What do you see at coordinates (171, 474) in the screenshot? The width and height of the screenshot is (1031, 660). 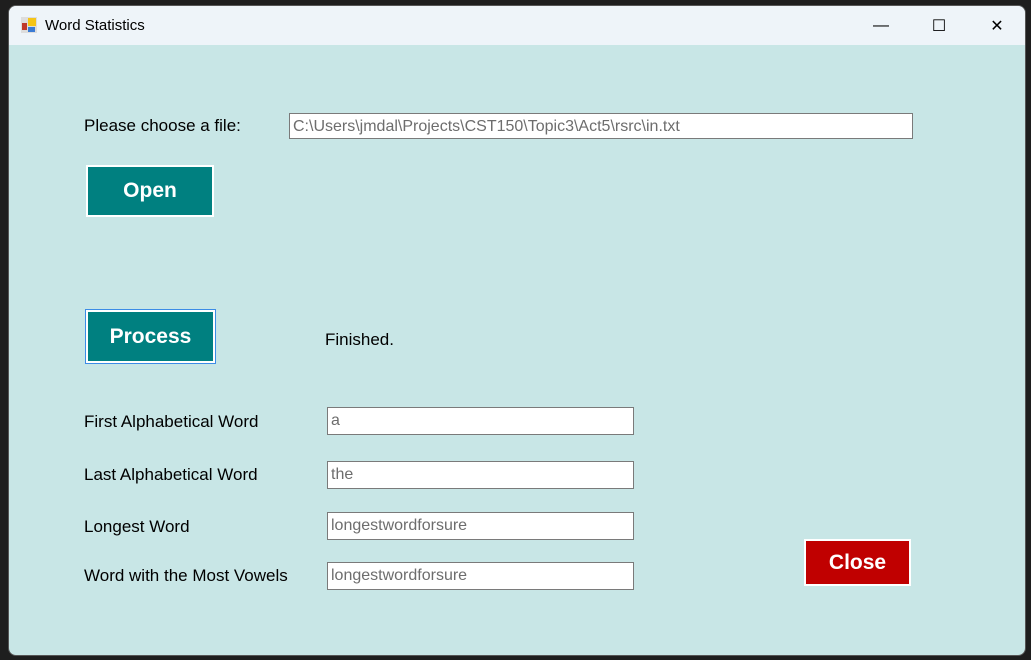 I see `last-word-label: Last Alphabetical Word` at bounding box center [171, 474].